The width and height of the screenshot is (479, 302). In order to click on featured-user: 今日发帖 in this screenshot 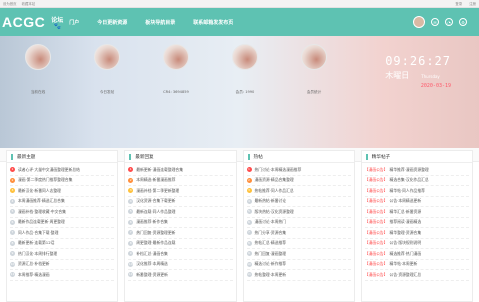, I will do `click(107, 69)`.